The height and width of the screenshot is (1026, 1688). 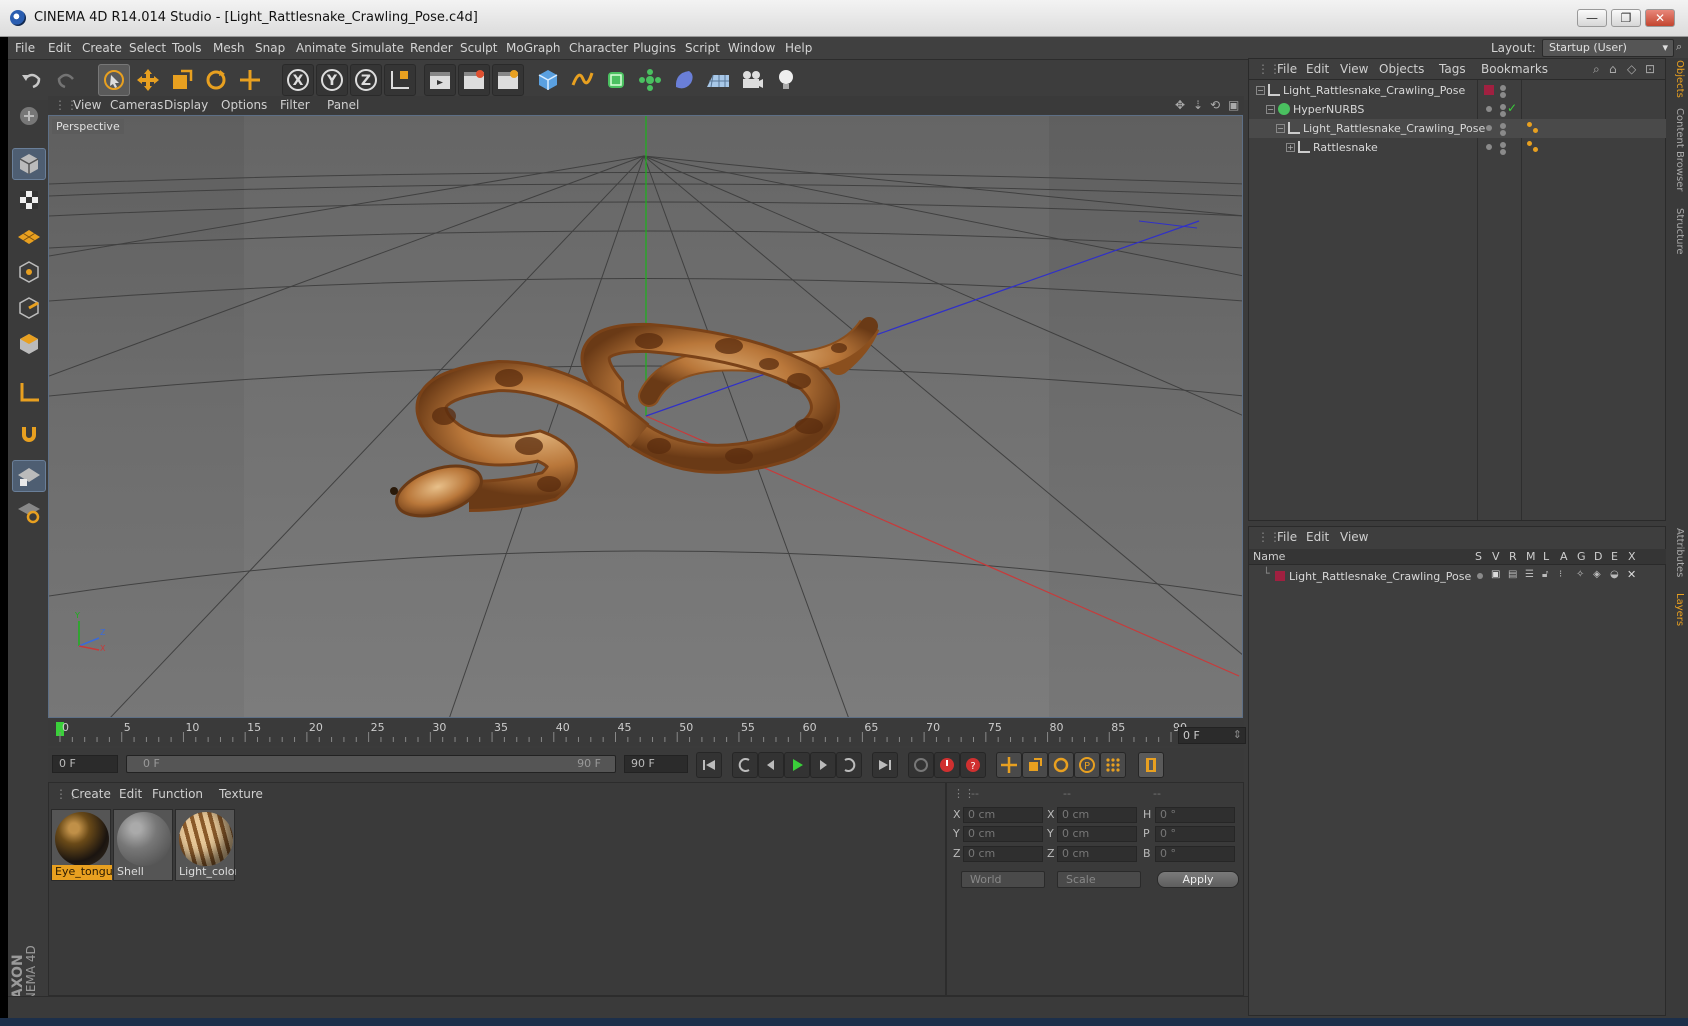 What do you see at coordinates (702, 48) in the screenshot?
I see `menu-script: Script` at bounding box center [702, 48].